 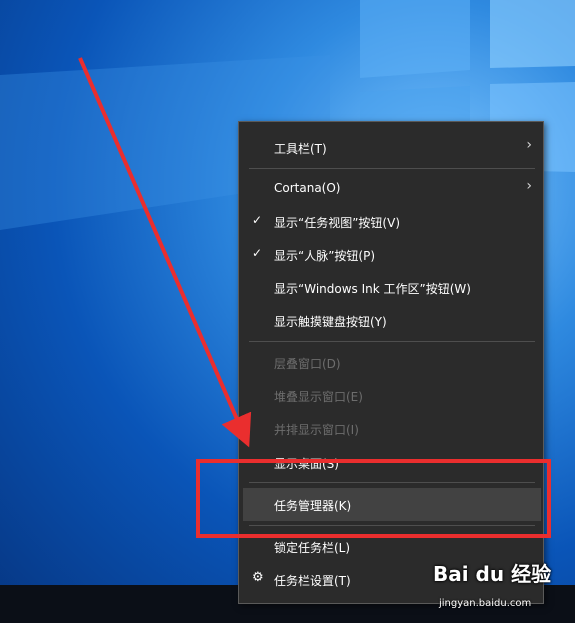 I want to click on baidu-jingyan-watermark: Bai du 经验 jingyan.baidu.com, so click(x=503, y=589).